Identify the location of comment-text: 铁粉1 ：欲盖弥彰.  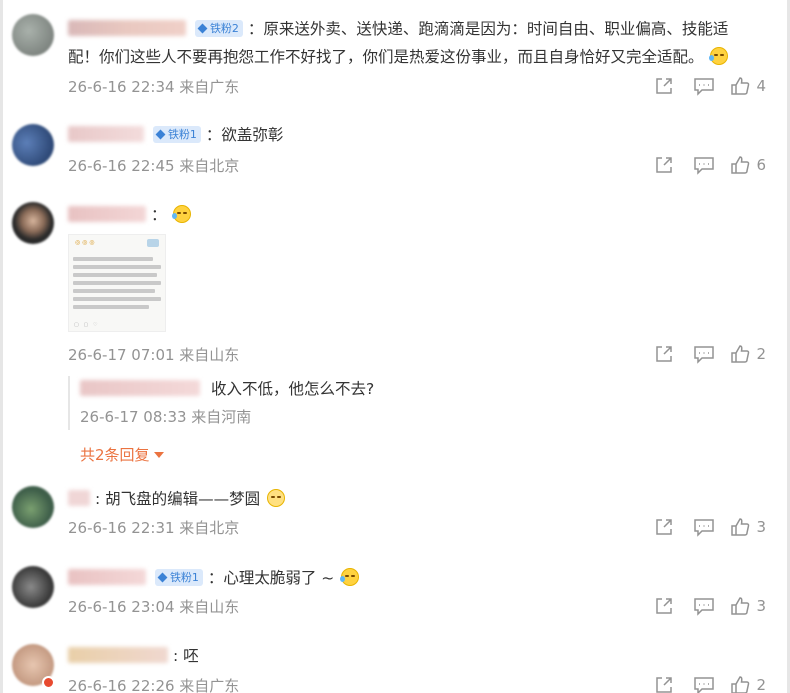
(417, 135).